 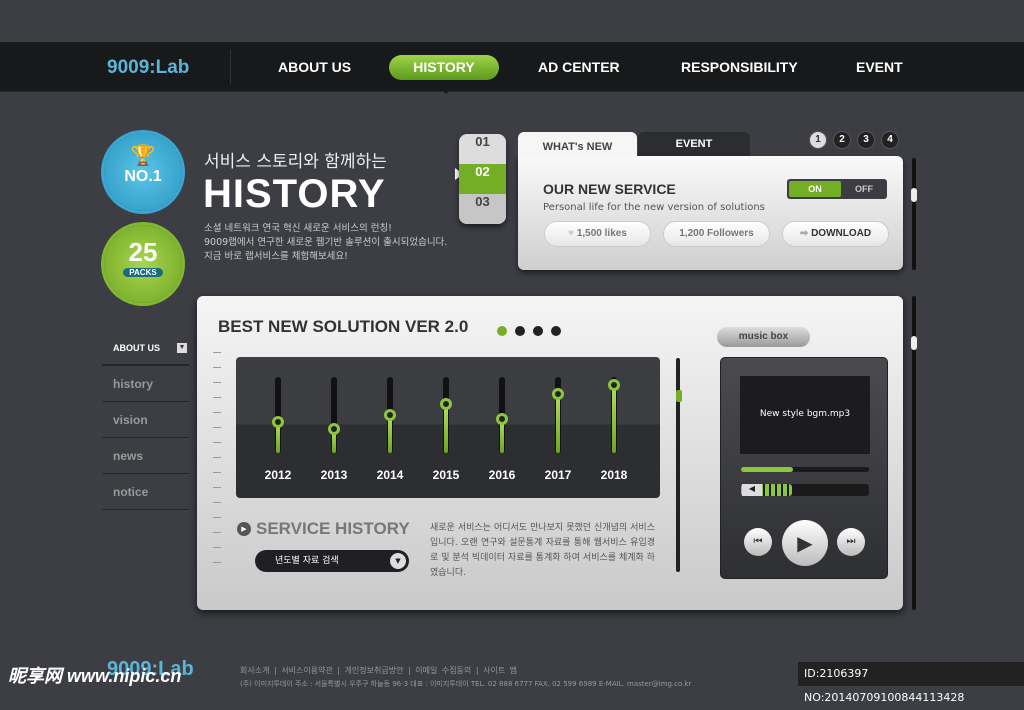 I want to click on progress-fill, so click(x=767, y=469).